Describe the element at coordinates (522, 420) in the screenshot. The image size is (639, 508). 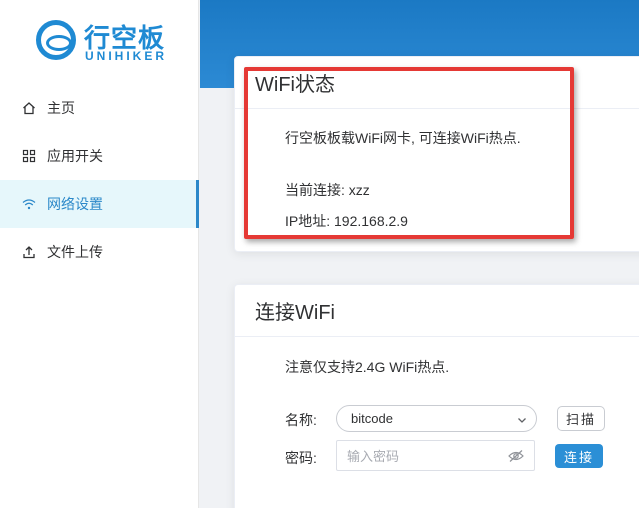
I see `chevron-down-icon` at that location.